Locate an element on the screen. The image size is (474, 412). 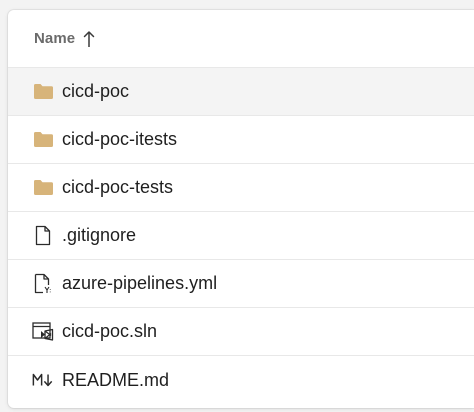
file-icon is located at coordinates (43, 236).